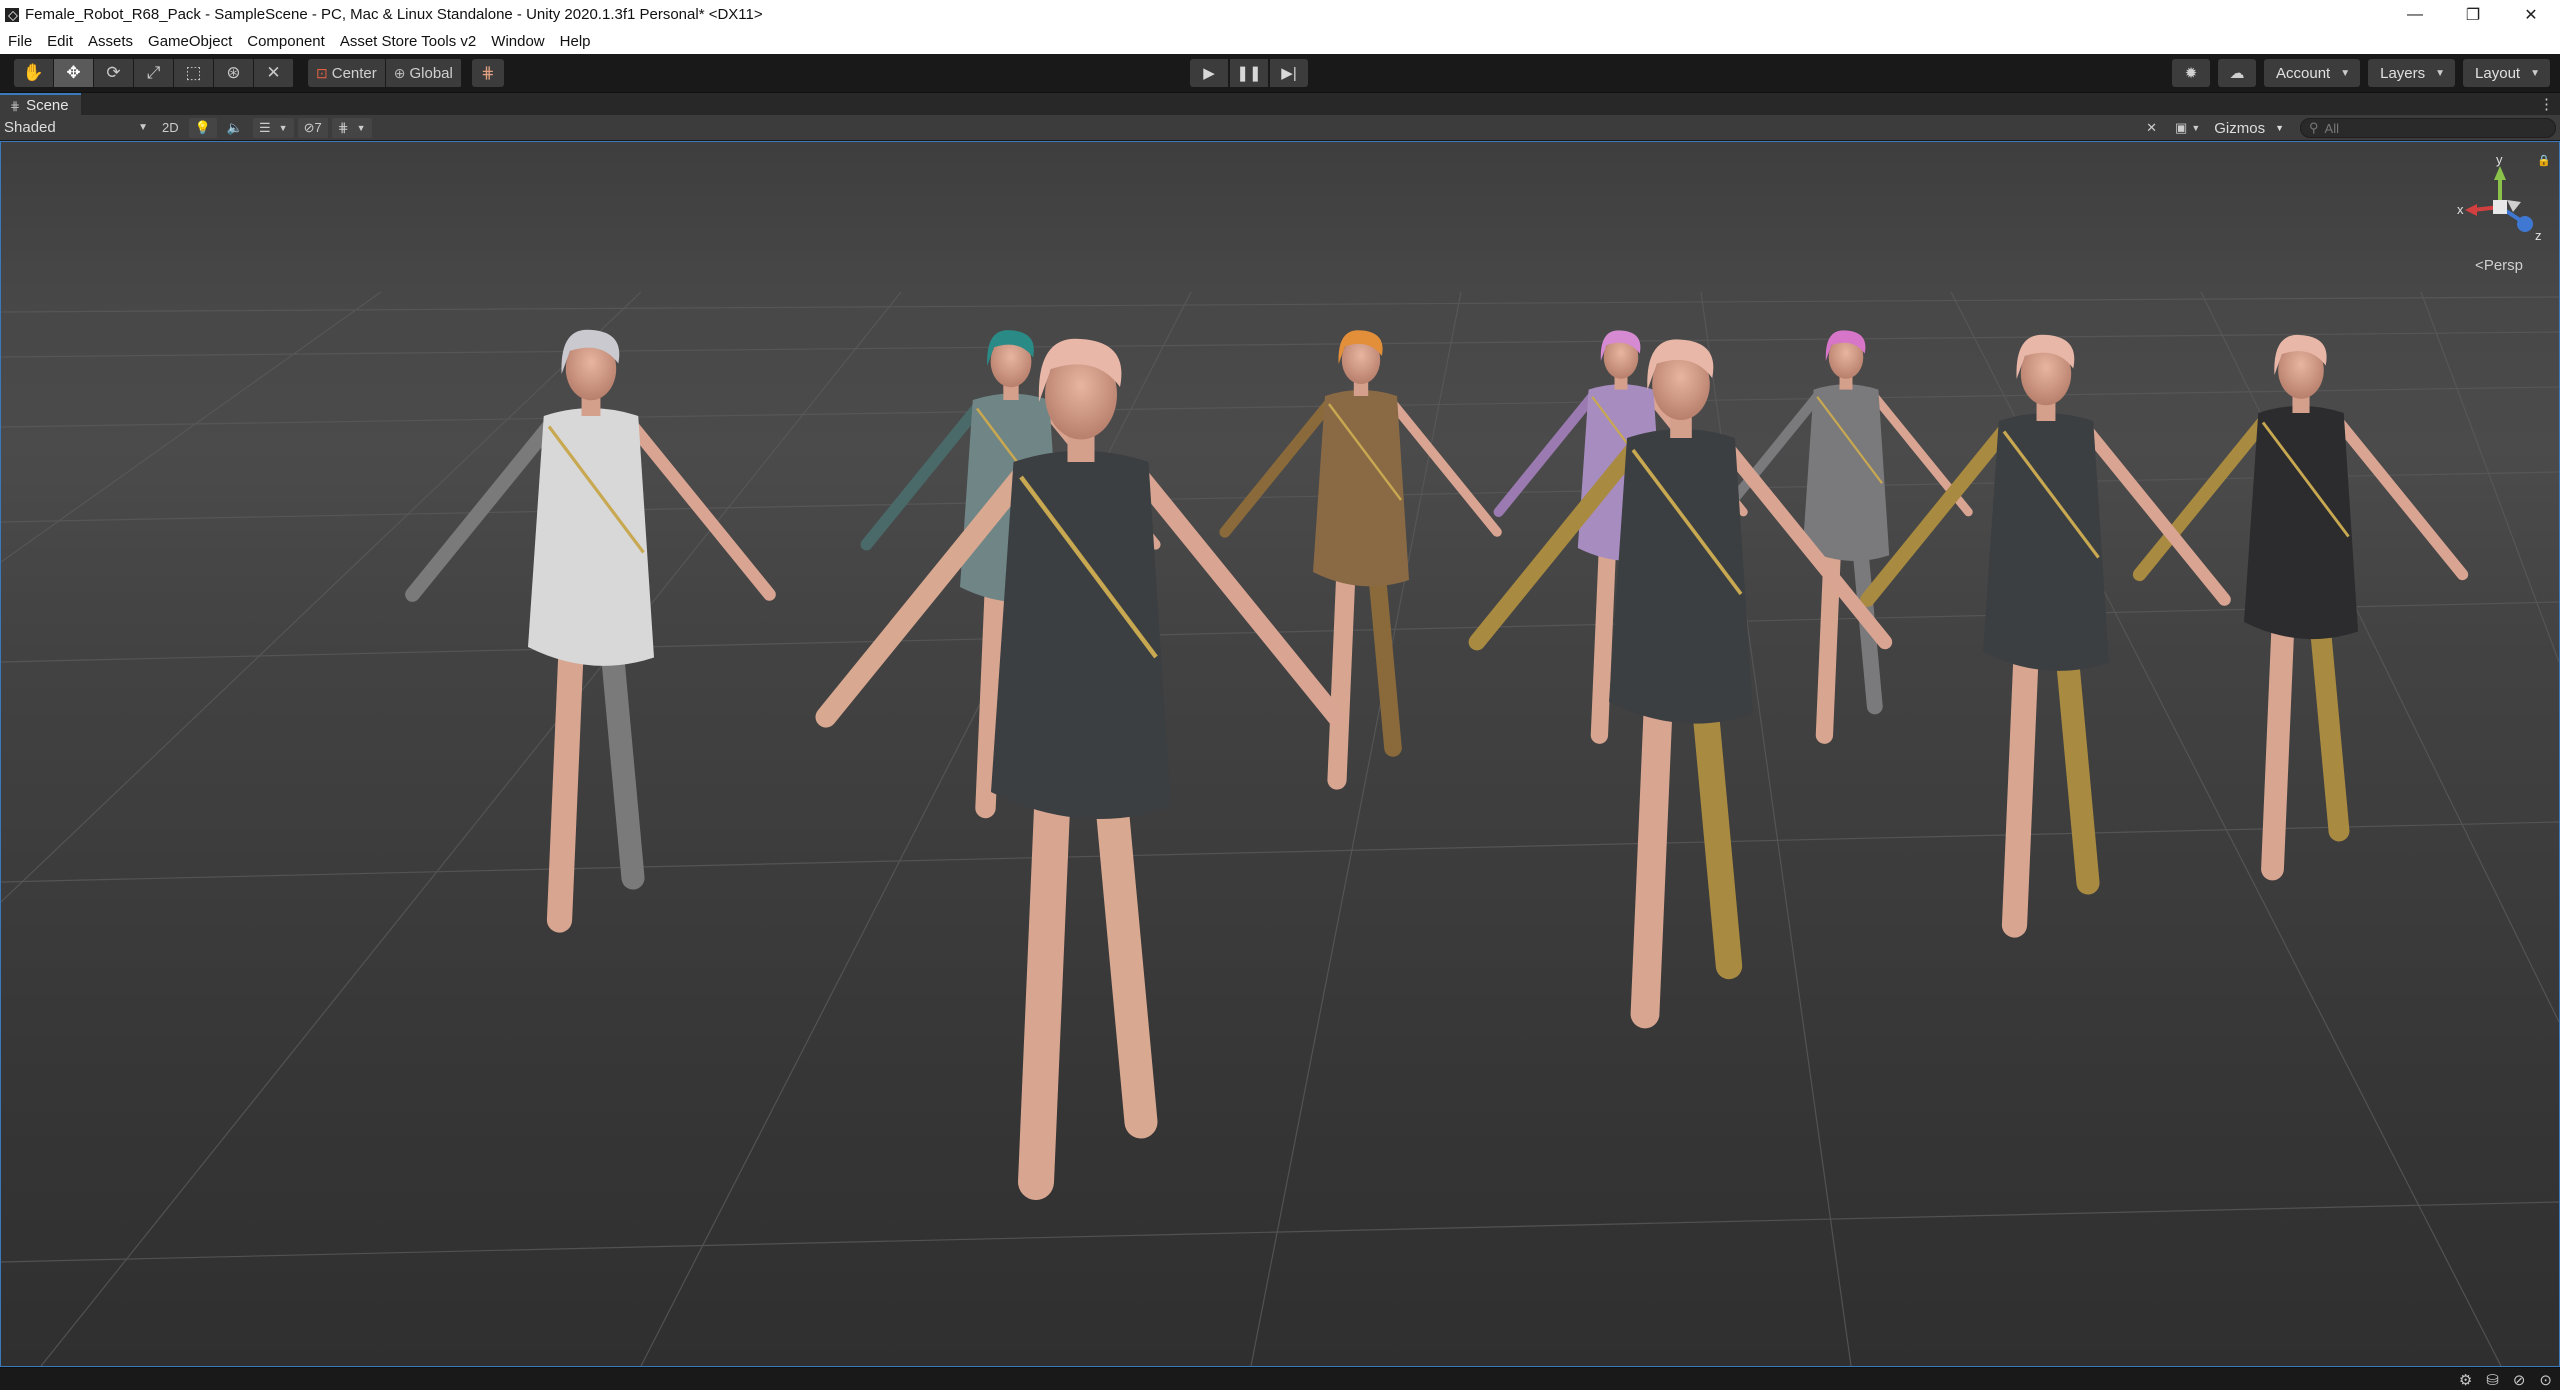 This screenshot has height=1390, width=2560. I want to click on effects-icon: ☰, so click(265, 127).